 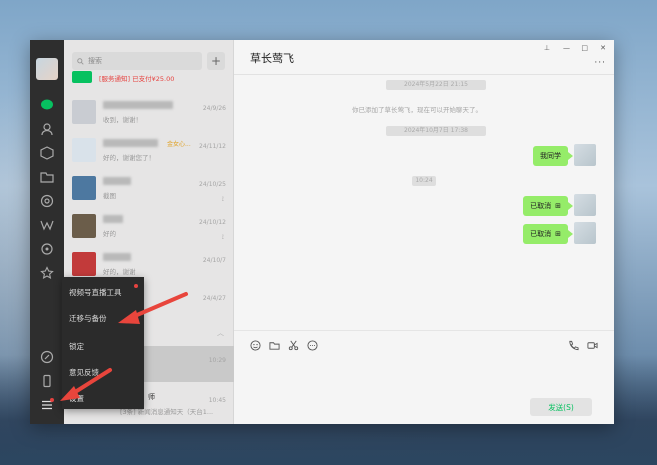 I want to click on list-item-time: 24/9/26, so click(x=214, y=108).